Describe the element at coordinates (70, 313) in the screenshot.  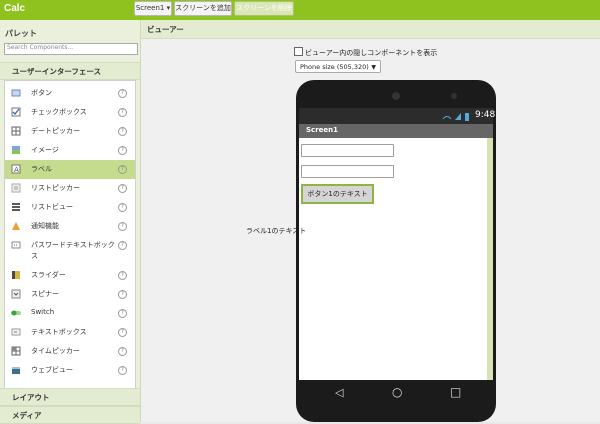
I see `palette-item-switch: Switch ?` at that location.